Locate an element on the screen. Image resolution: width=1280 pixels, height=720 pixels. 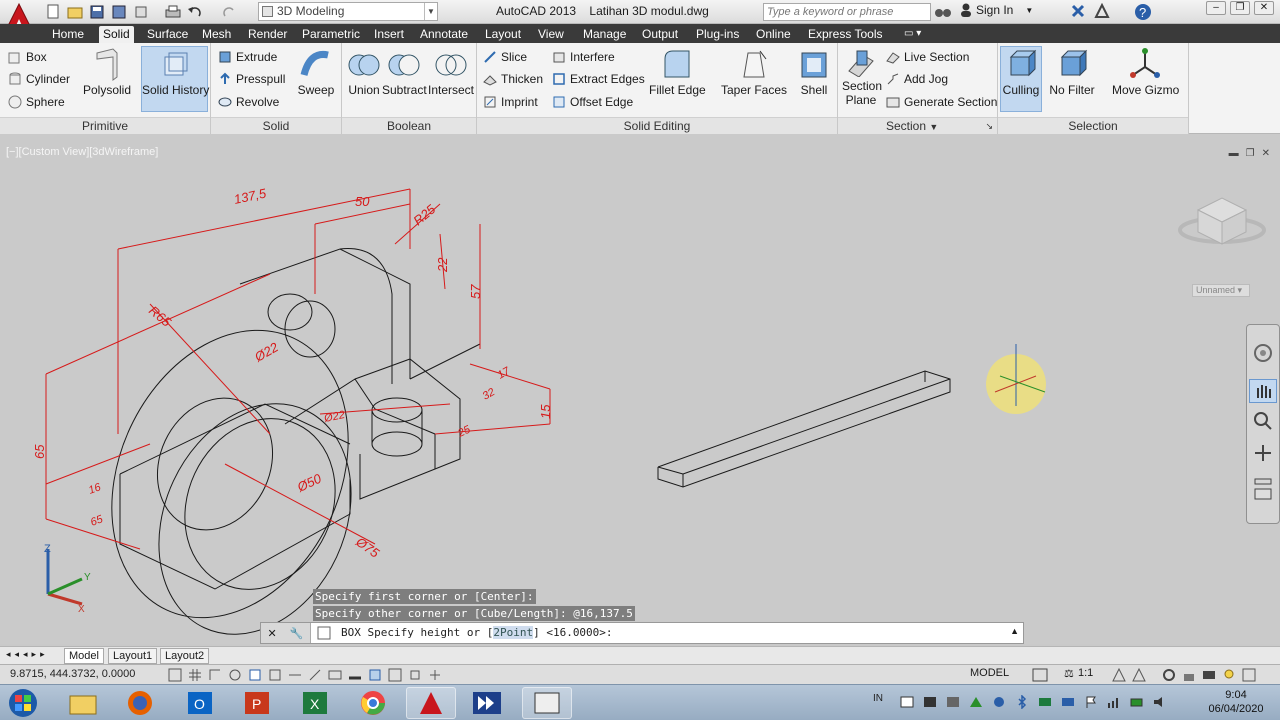
solid-history-button: Solid History is located at coordinates (175, 79).